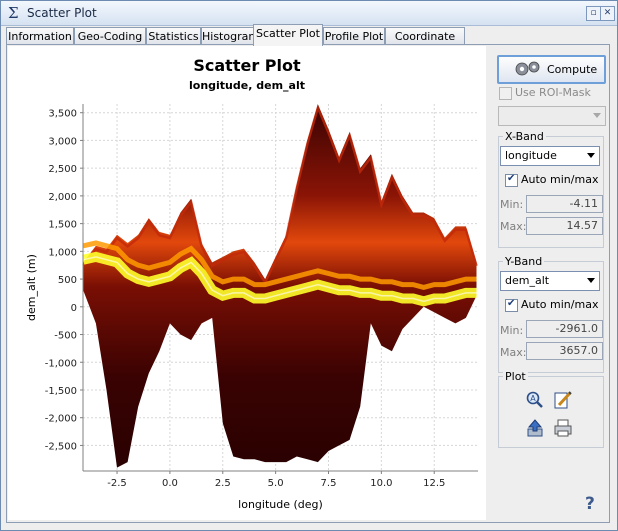 Image resolution: width=618 pixels, height=531 pixels. I want to click on x-axis-label: longitude (deg), so click(280, 504).